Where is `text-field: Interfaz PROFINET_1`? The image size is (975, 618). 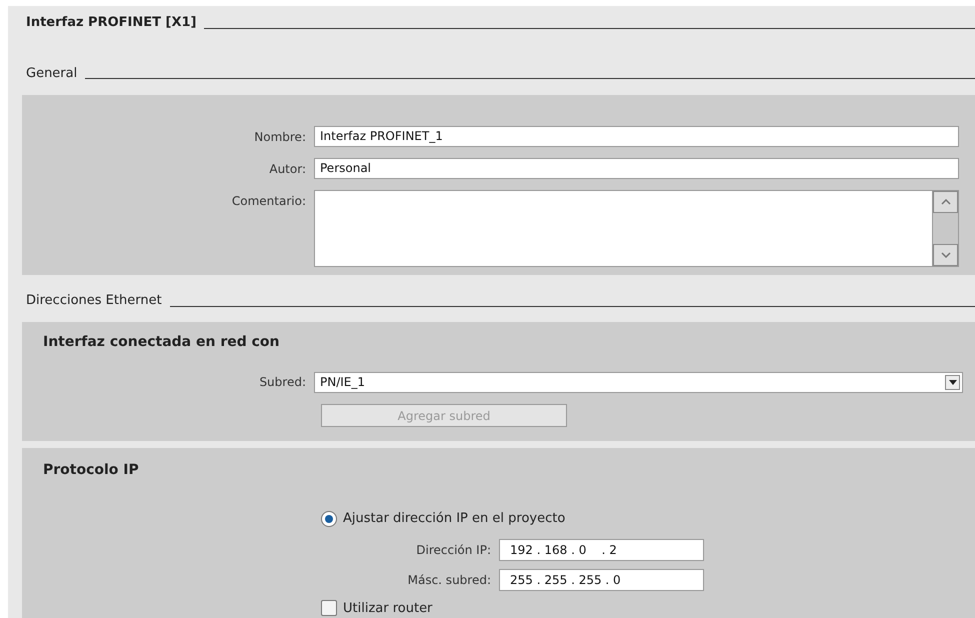 text-field: Interfaz PROFINET_1 is located at coordinates (636, 136).